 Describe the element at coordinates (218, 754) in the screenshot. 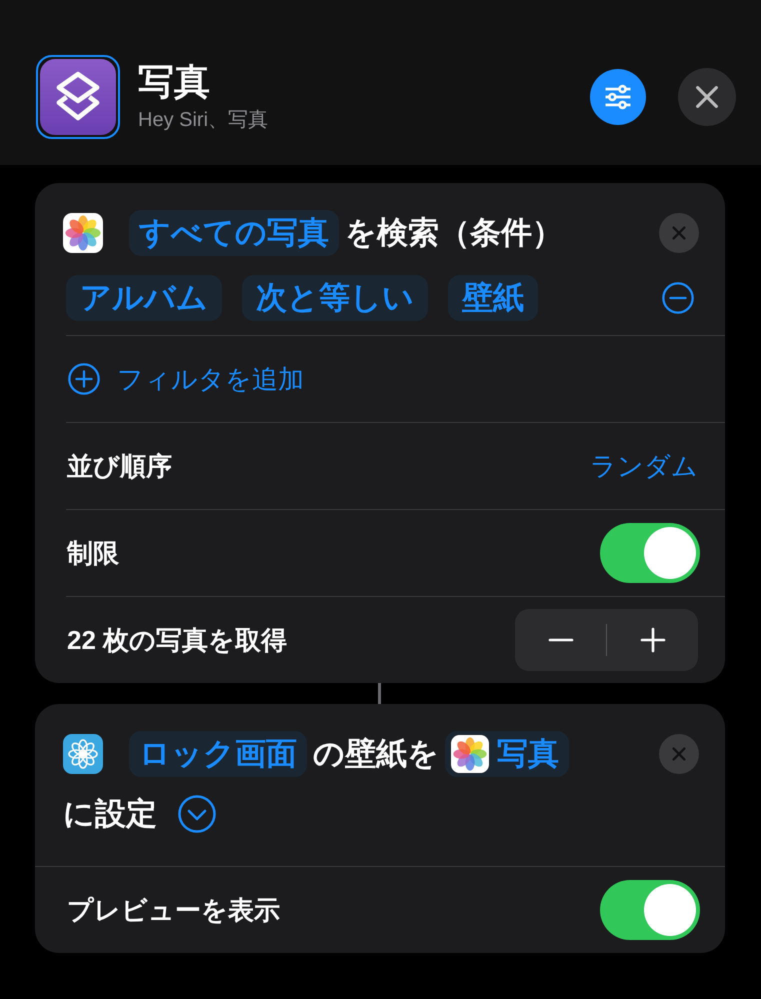

I see `parameter-token: ロック画面` at that location.